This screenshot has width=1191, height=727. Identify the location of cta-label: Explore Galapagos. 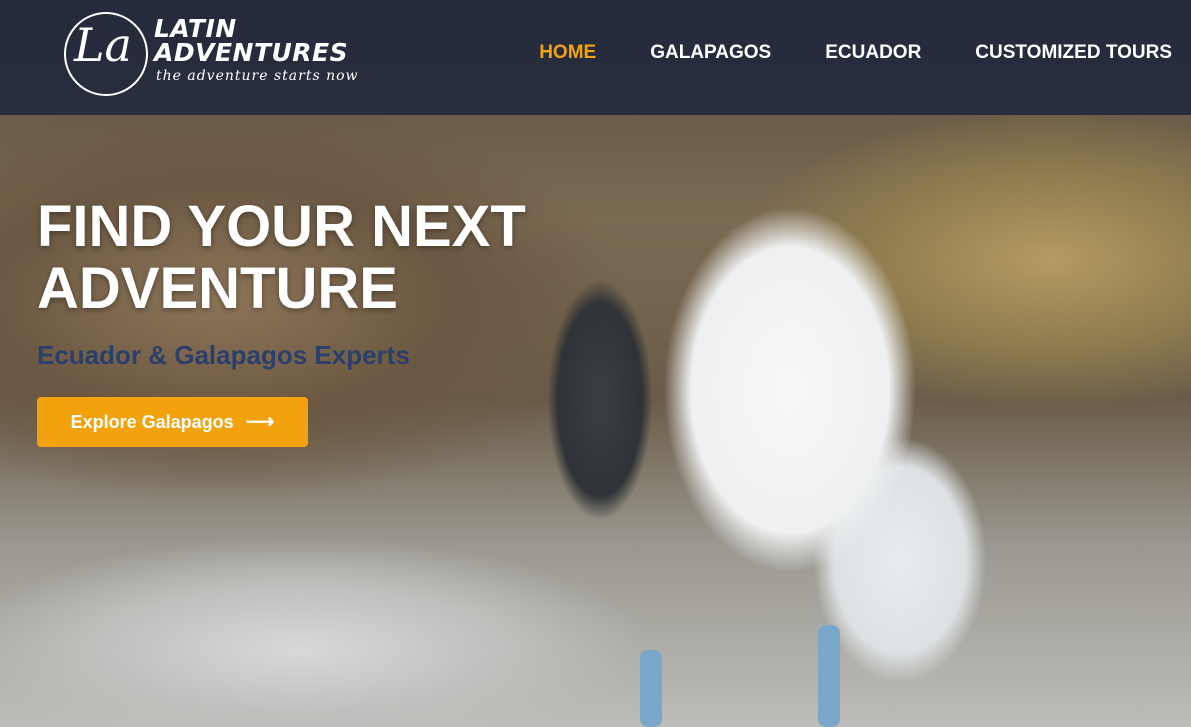
(152, 421).